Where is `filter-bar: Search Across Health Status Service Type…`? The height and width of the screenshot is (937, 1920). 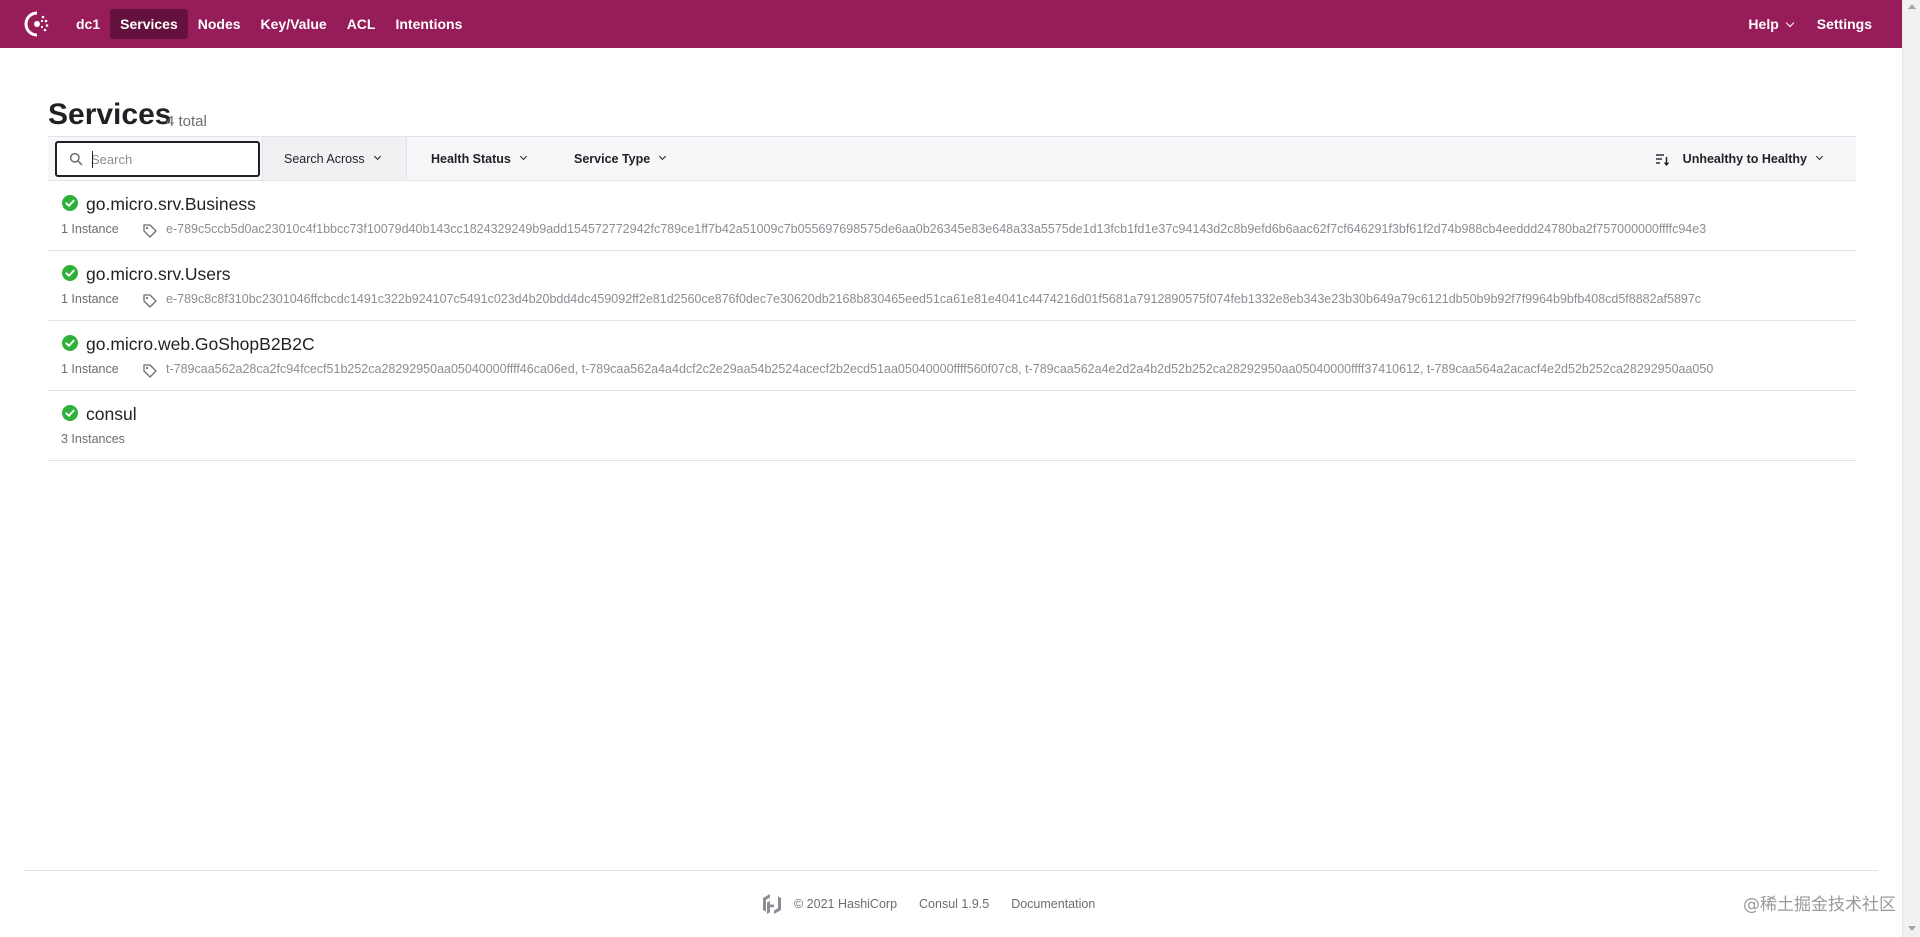 filter-bar: Search Across Health Status Service Type… is located at coordinates (952, 158).